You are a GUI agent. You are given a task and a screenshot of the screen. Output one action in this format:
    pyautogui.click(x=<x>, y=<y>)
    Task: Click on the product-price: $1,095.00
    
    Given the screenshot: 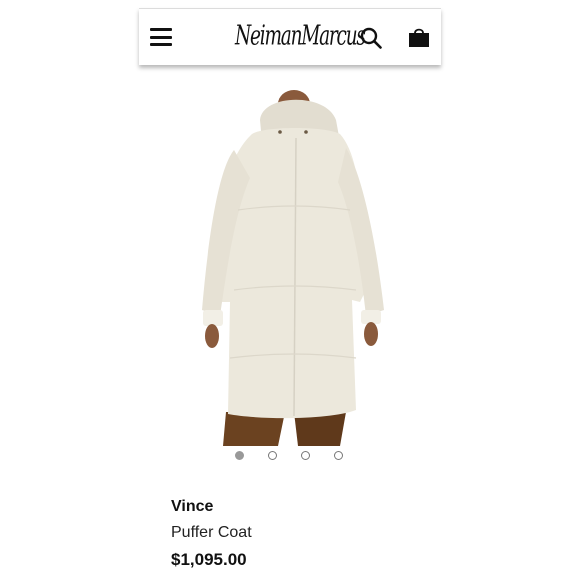 What is the action you would take?
    pyautogui.click(x=209, y=559)
    